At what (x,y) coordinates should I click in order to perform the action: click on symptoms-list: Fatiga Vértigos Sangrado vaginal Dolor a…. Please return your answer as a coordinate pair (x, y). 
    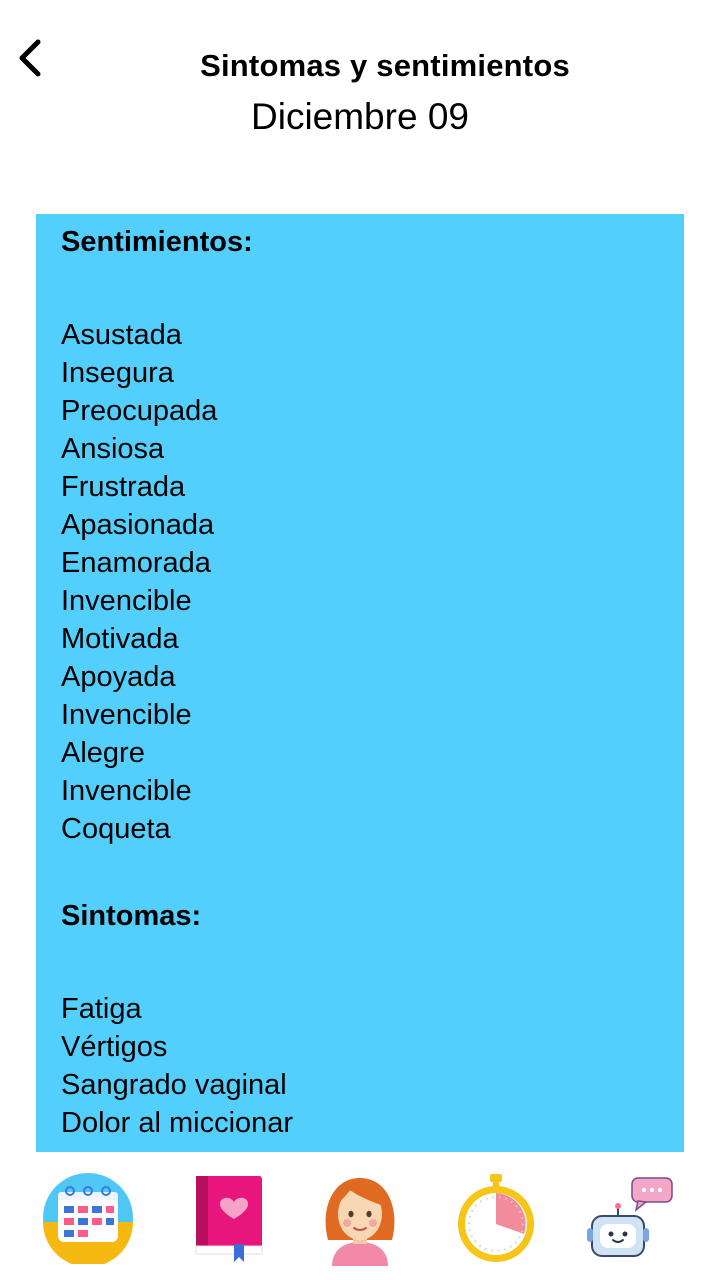
    Looking at the image, I should click on (372, 1066).